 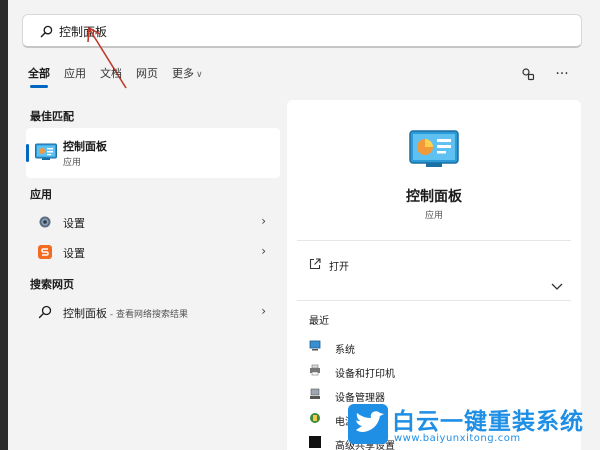 I want to click on sharing-icon, so click(x=315, y=442).